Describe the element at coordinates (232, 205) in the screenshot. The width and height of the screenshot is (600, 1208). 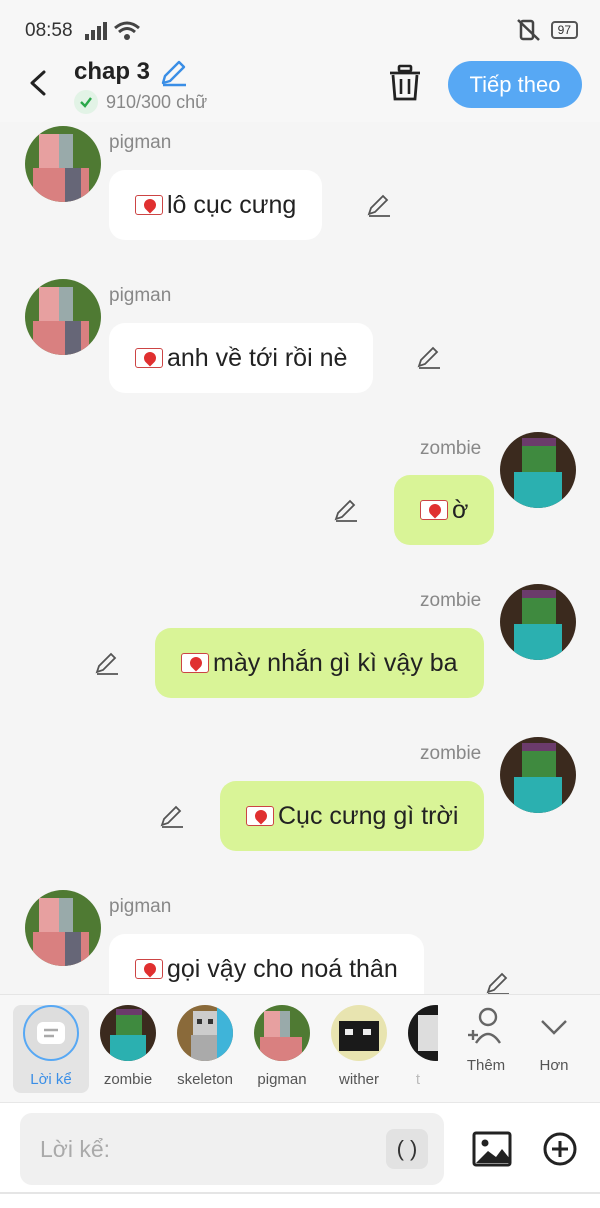
I see `message-text: lô cục cưng` at that location.